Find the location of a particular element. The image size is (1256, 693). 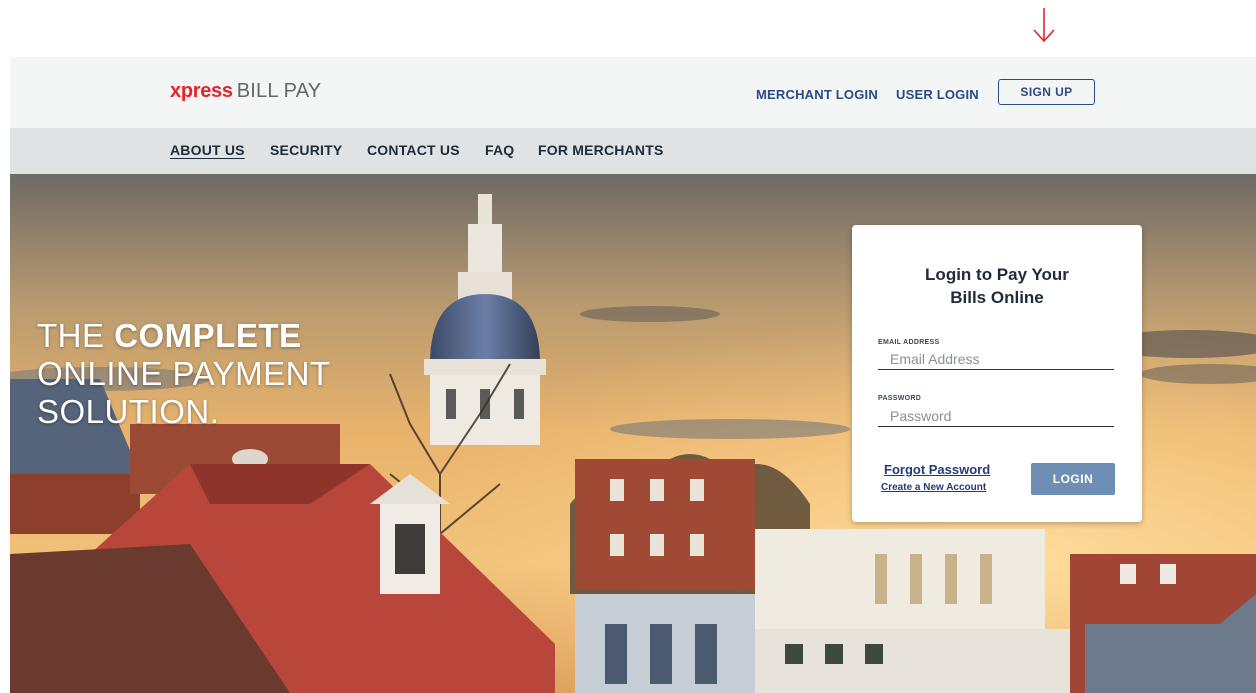

email-field is located at coordinates (996, 359).